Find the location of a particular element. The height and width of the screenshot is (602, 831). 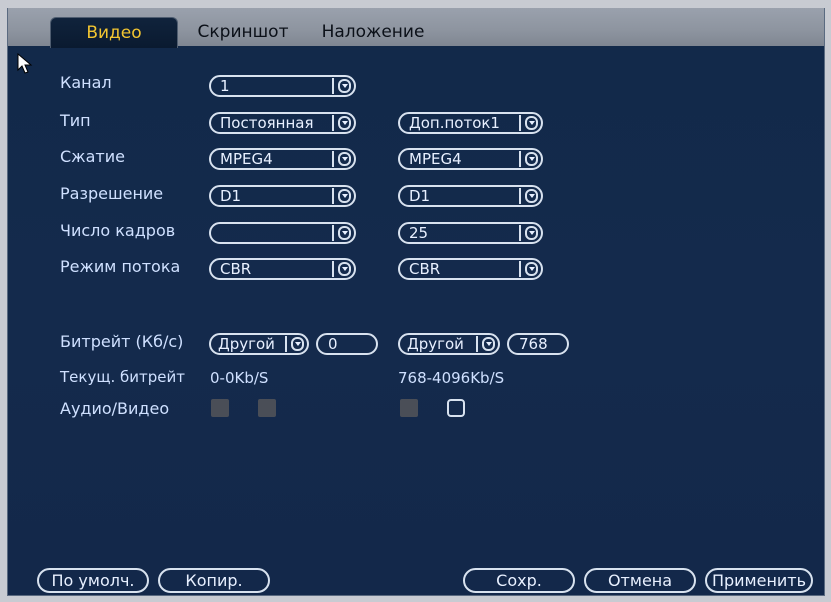

bitrate-extra-mode-select: Другой is located at coordinates (449, 344).